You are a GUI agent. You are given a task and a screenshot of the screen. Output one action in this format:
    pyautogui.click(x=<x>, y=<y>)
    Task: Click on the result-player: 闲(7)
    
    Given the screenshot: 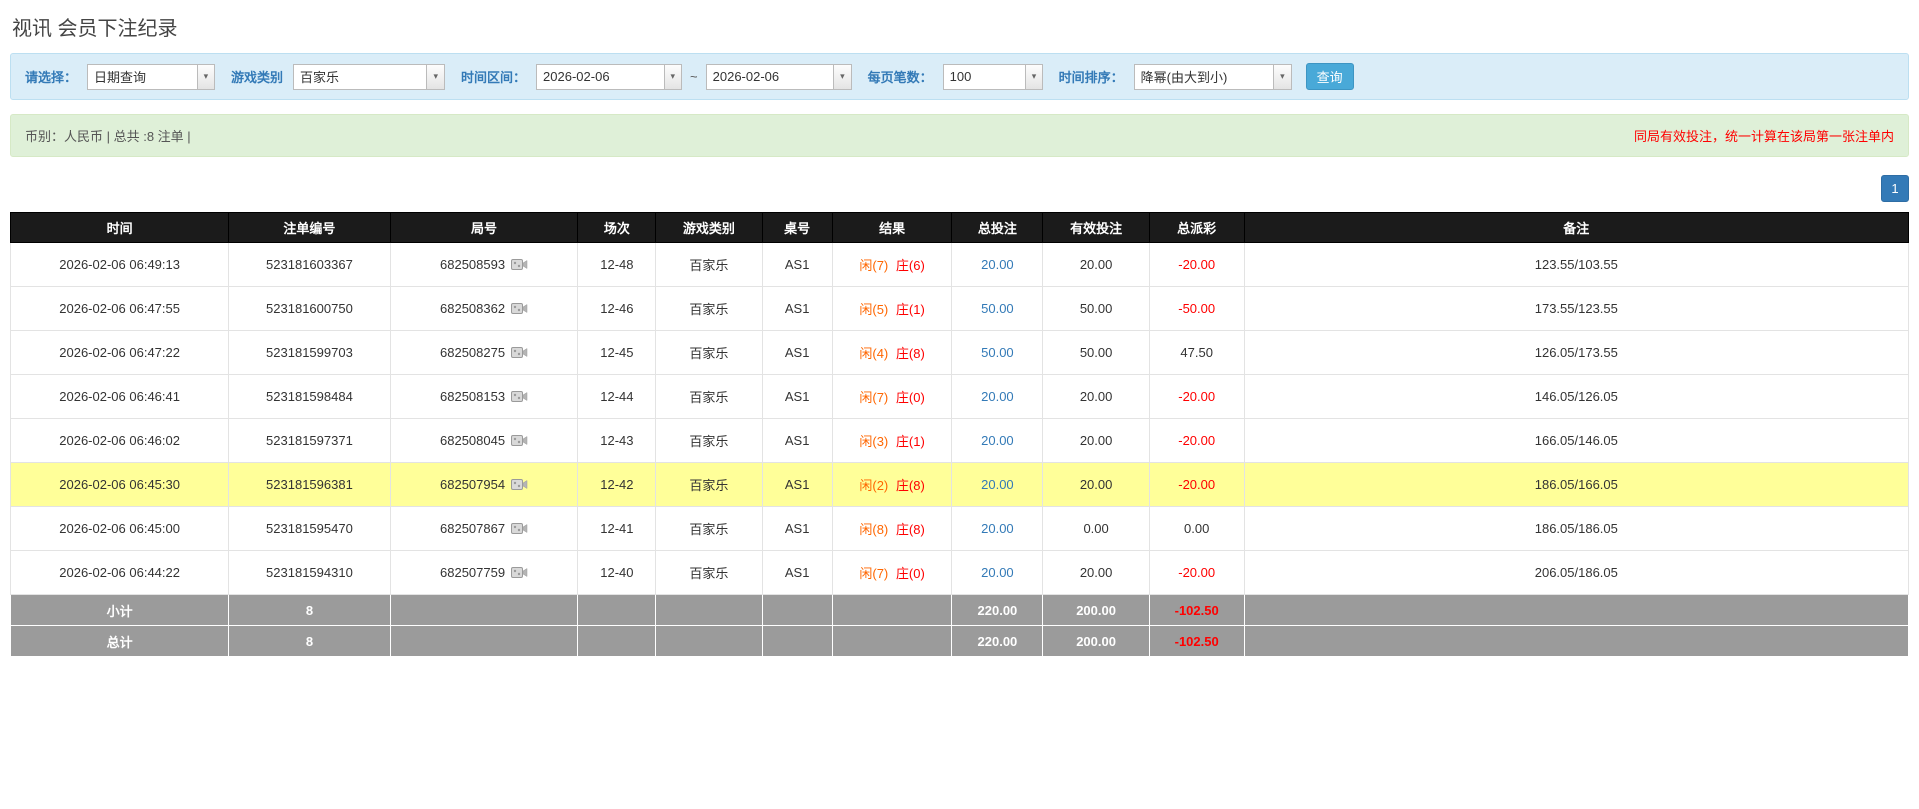 What is the action you would take?
    pyautogui.click(x=874, y=397)
    